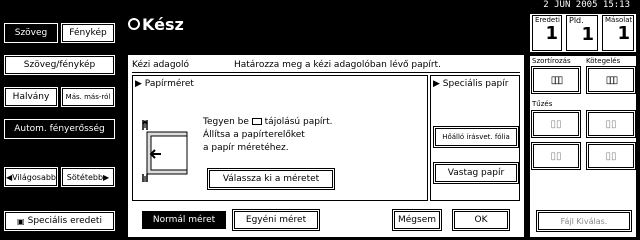 This screenshot has height=240, width=640. What do you see at coordinates (88, 33) in the screenshot?
I see `photo-mode-button: Fénykép` at bounding box center [88, 33].